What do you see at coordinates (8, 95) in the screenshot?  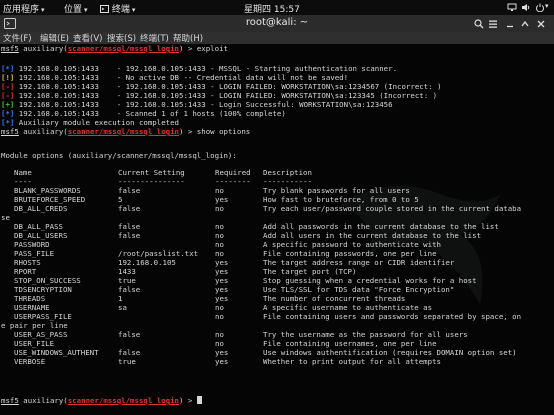 I see `status-marker: [-]` at bounding box center [8, 95].